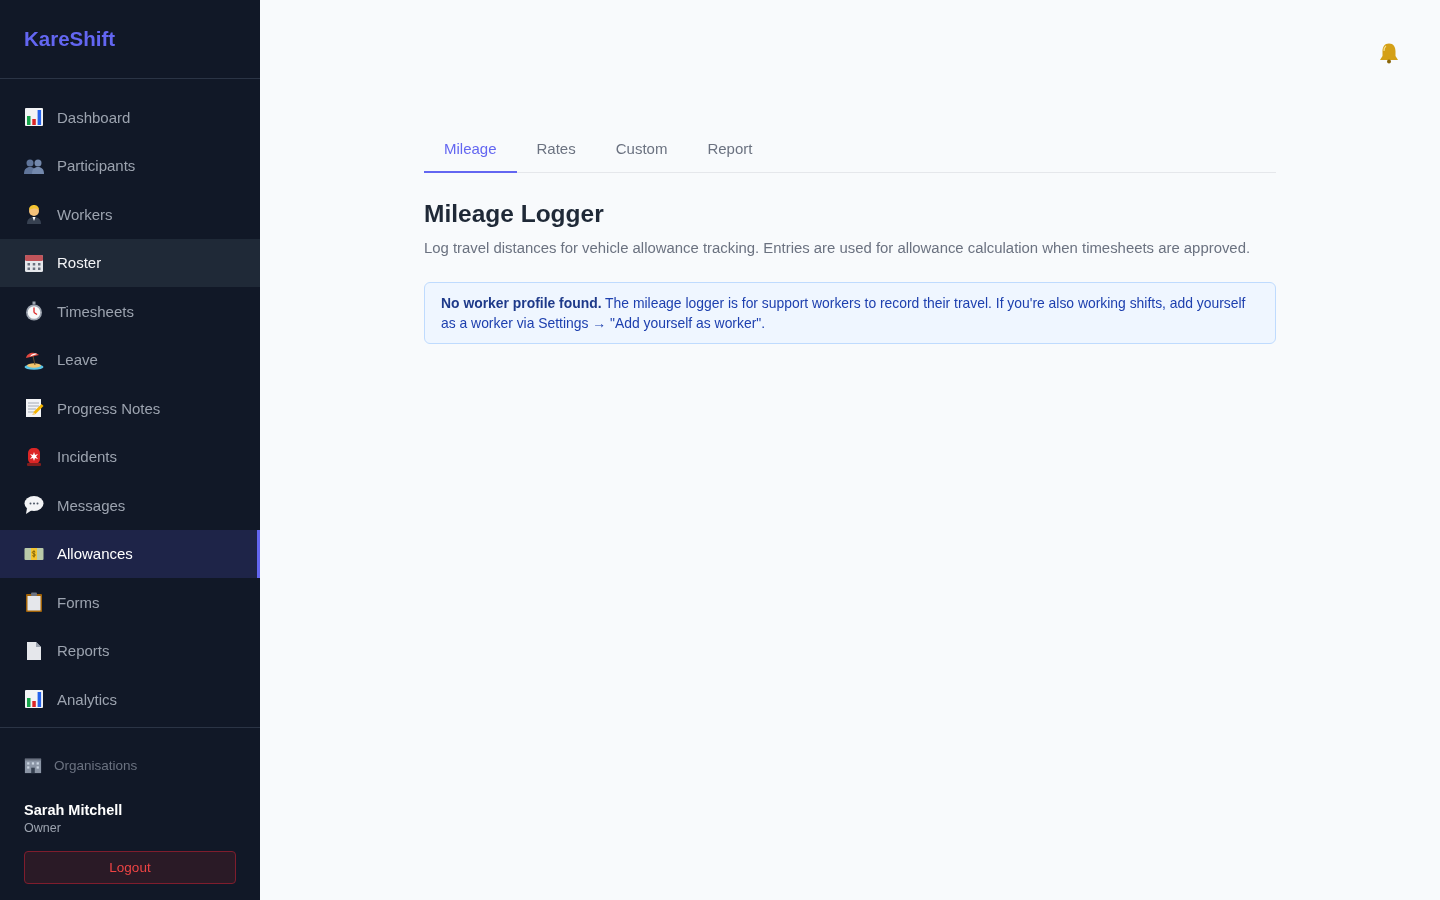 Image resolution: width=1440 pixels, height=900 pixels. Describe the element at coordinates (34, 602) in the screenshot. I see `clipboard-icon` at that location.